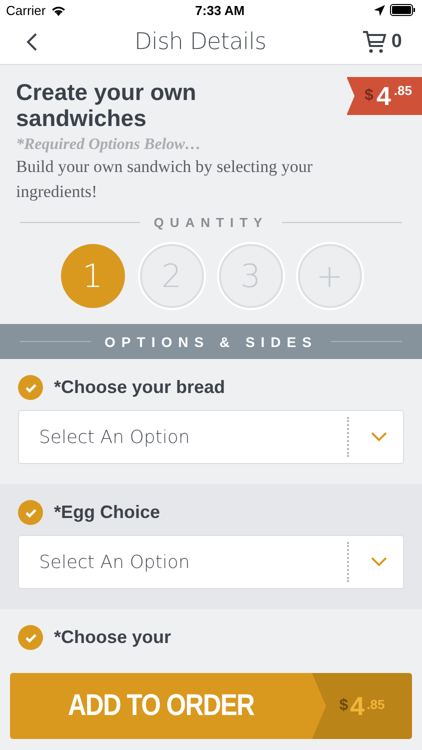 The height and width of the screenshot is (750, 422). Describe the element at coordinates (403, 10) in the screenshot. I see `battery-icon` at that location.